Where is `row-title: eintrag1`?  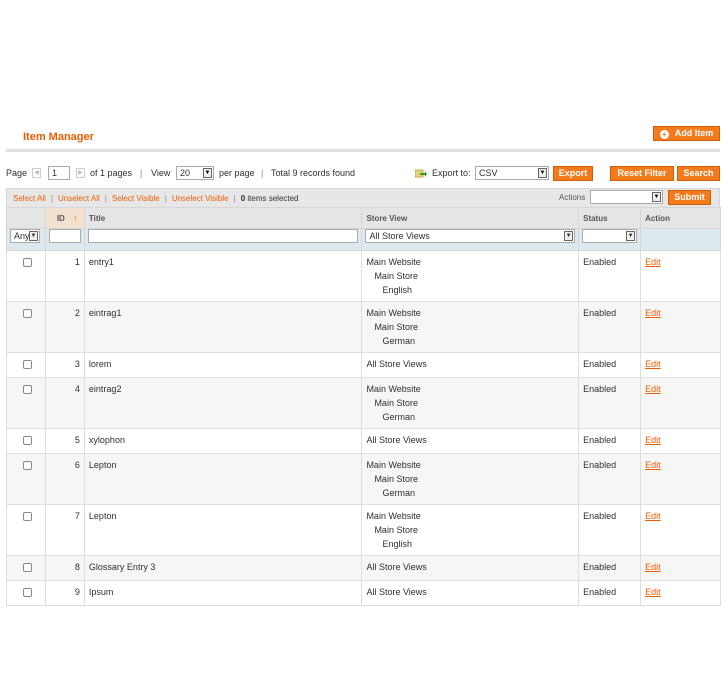 row-title: eintrag1 is located at coordinates (223, 327).